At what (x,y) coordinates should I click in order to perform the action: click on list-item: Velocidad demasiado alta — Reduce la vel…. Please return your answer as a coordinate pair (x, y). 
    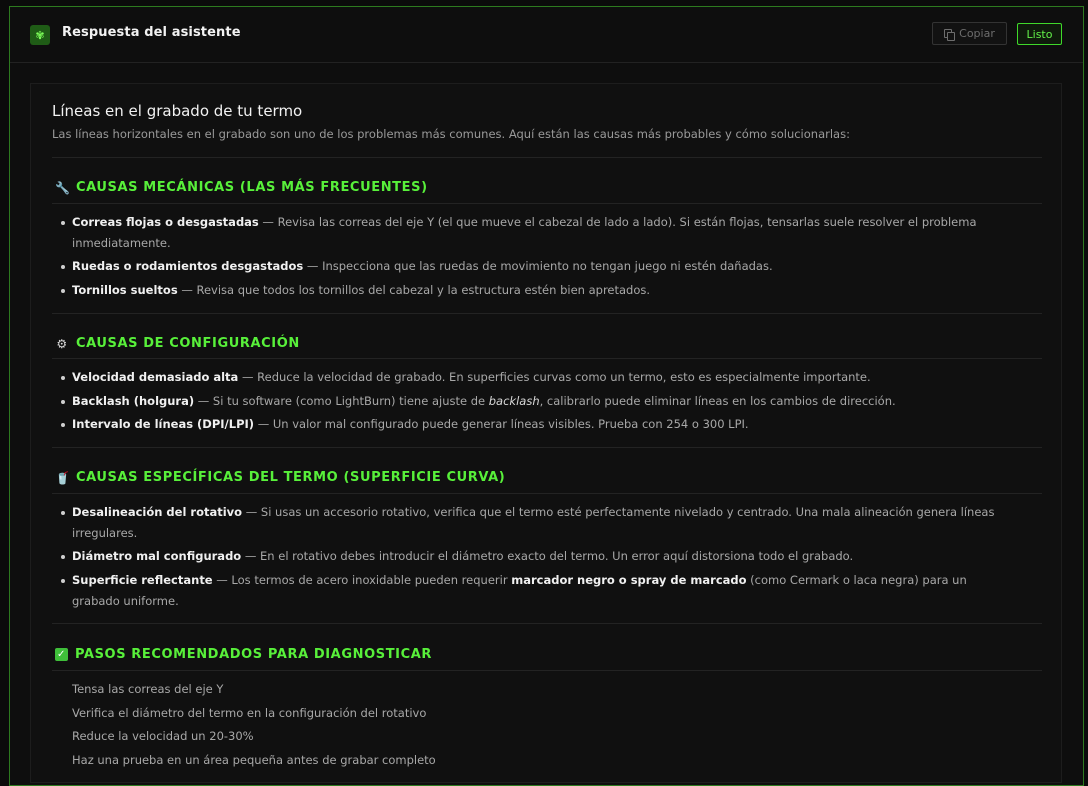
    Looking at the image, I should click on (534, 377).